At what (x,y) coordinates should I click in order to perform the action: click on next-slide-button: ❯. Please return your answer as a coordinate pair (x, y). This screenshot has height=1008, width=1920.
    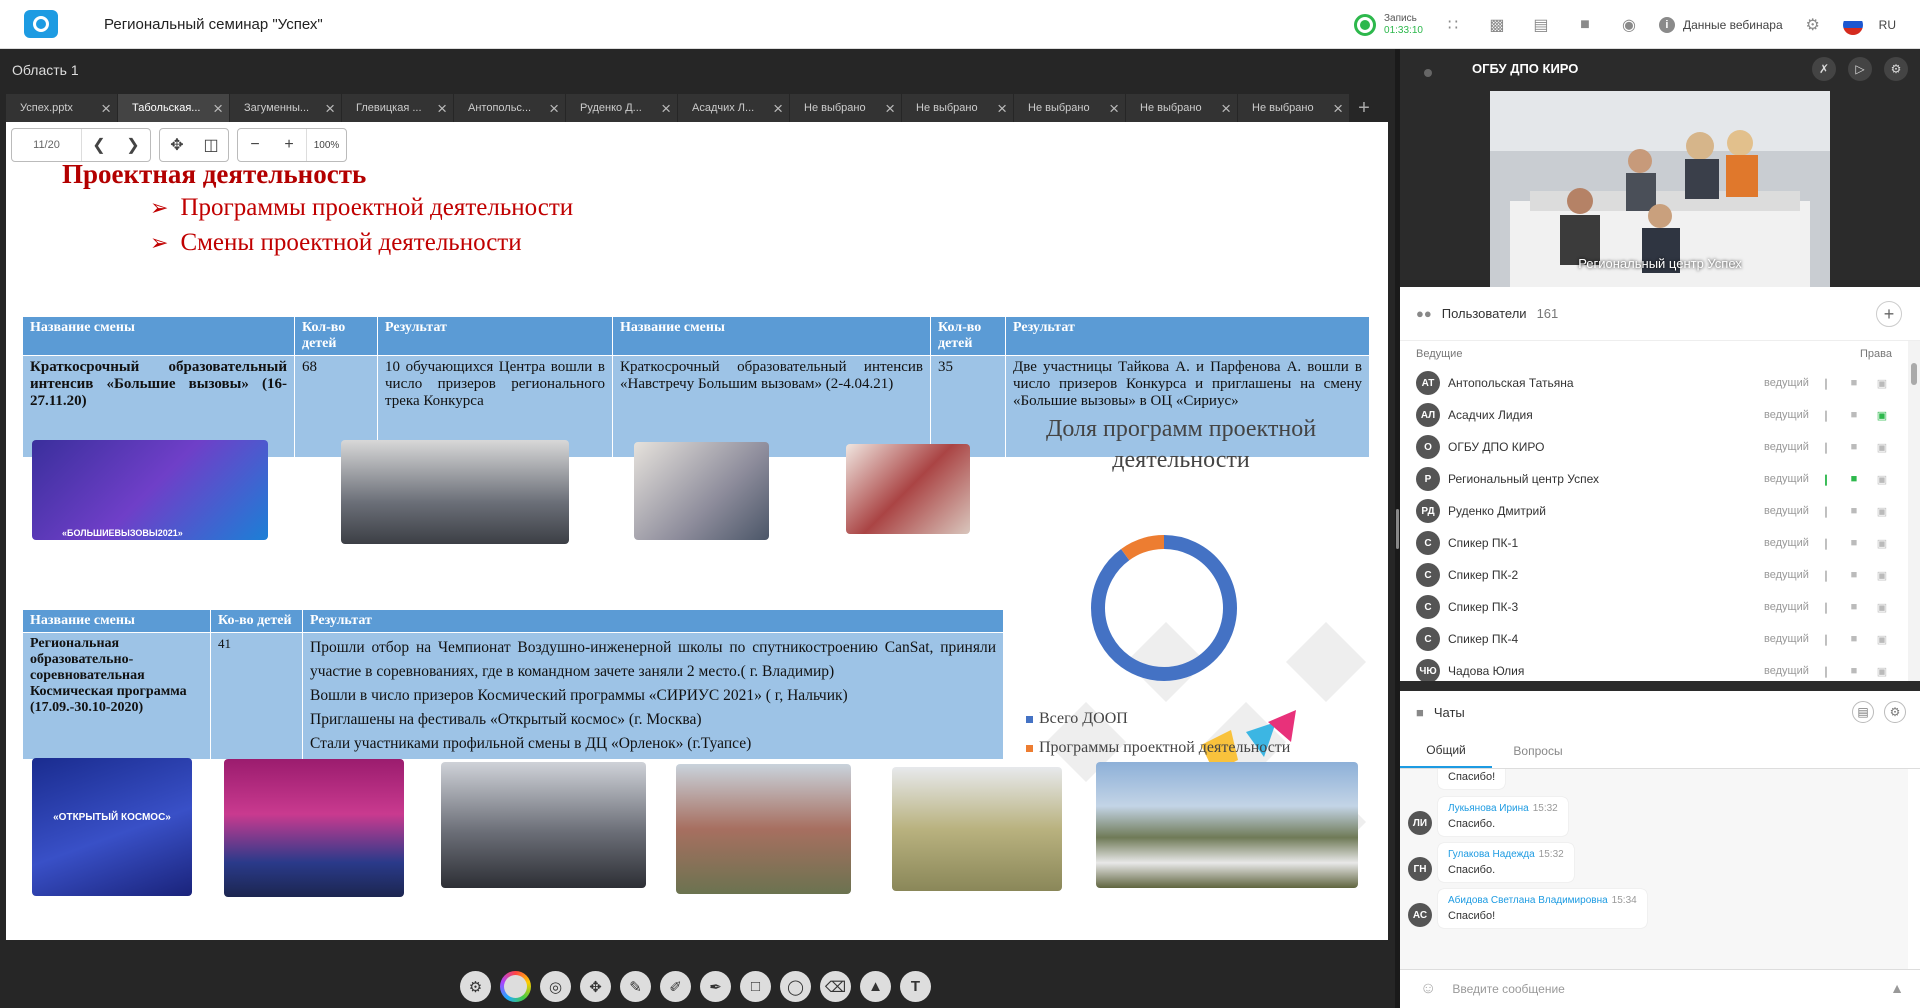
    Looking at the image, I should click on (133, 145).